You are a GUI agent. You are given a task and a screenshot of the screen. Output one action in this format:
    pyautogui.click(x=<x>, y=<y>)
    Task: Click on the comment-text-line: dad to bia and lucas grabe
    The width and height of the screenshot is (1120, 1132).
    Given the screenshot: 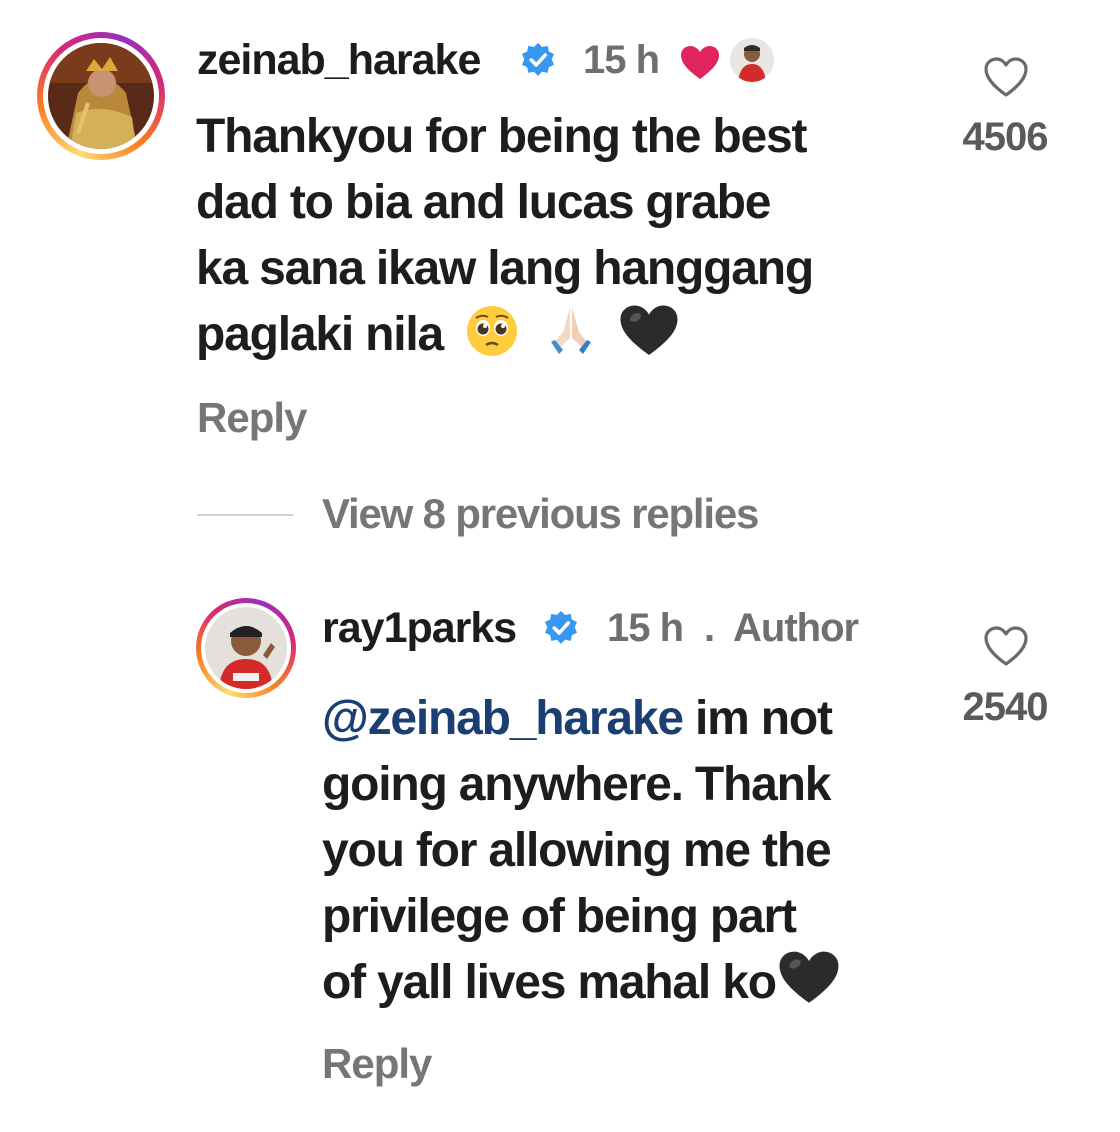 What is the action you would take?
    pyautogui.click(x=483, y=202)
    